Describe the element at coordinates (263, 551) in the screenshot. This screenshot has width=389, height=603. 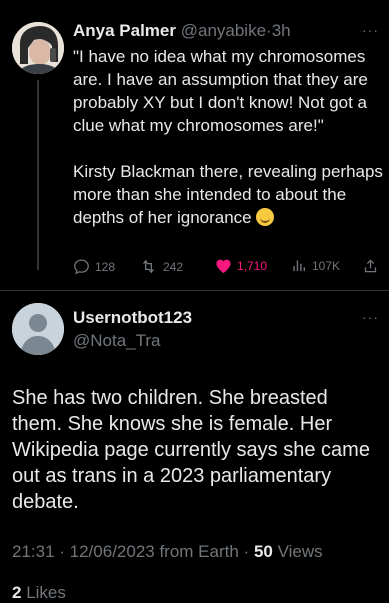
I see `view-count: 50` at that location.